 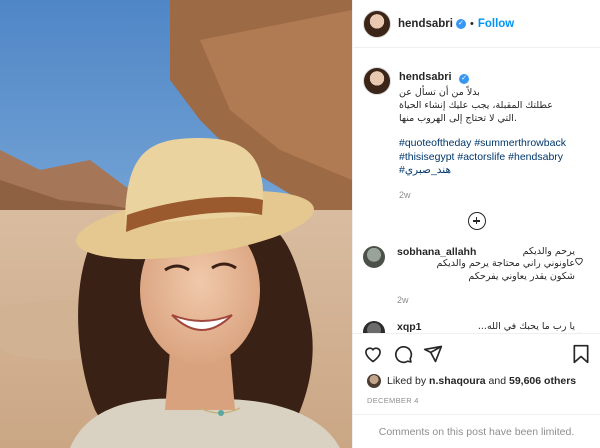 What do you see at coordinates (476, 24) in the screenshot?
I see `post-header: hendsabri ✓ • Follow` at bounding box center [476, 24].